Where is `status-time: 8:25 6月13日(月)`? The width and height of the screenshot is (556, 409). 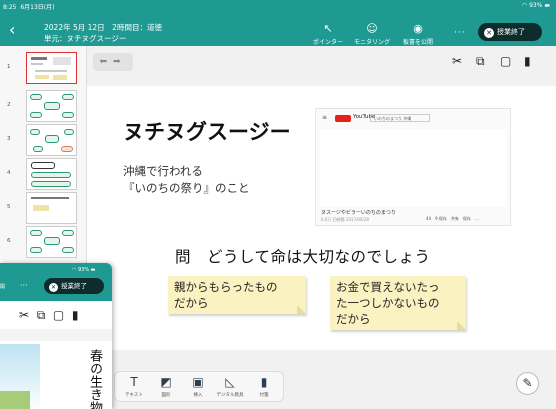 status-time: 8:25 6月13日(月) is located at coordinates (29, 7).